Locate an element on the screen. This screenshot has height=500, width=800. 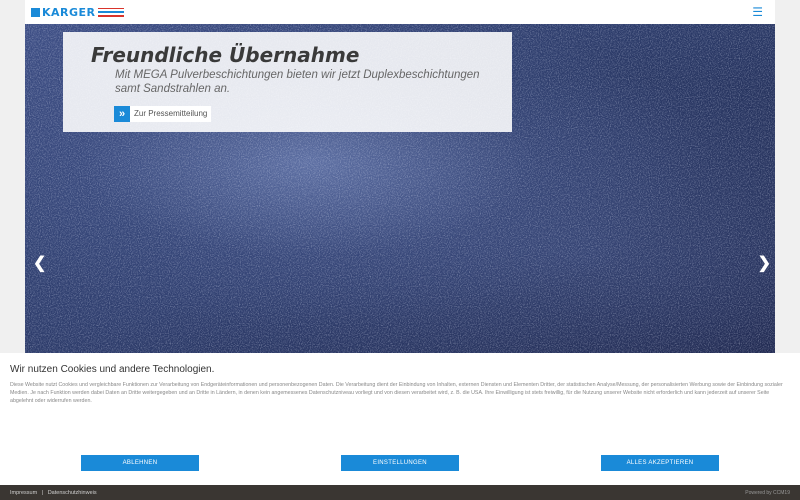
footer-links: Impressum | Datenschutzhinweis is located at coordinates (53, 493).